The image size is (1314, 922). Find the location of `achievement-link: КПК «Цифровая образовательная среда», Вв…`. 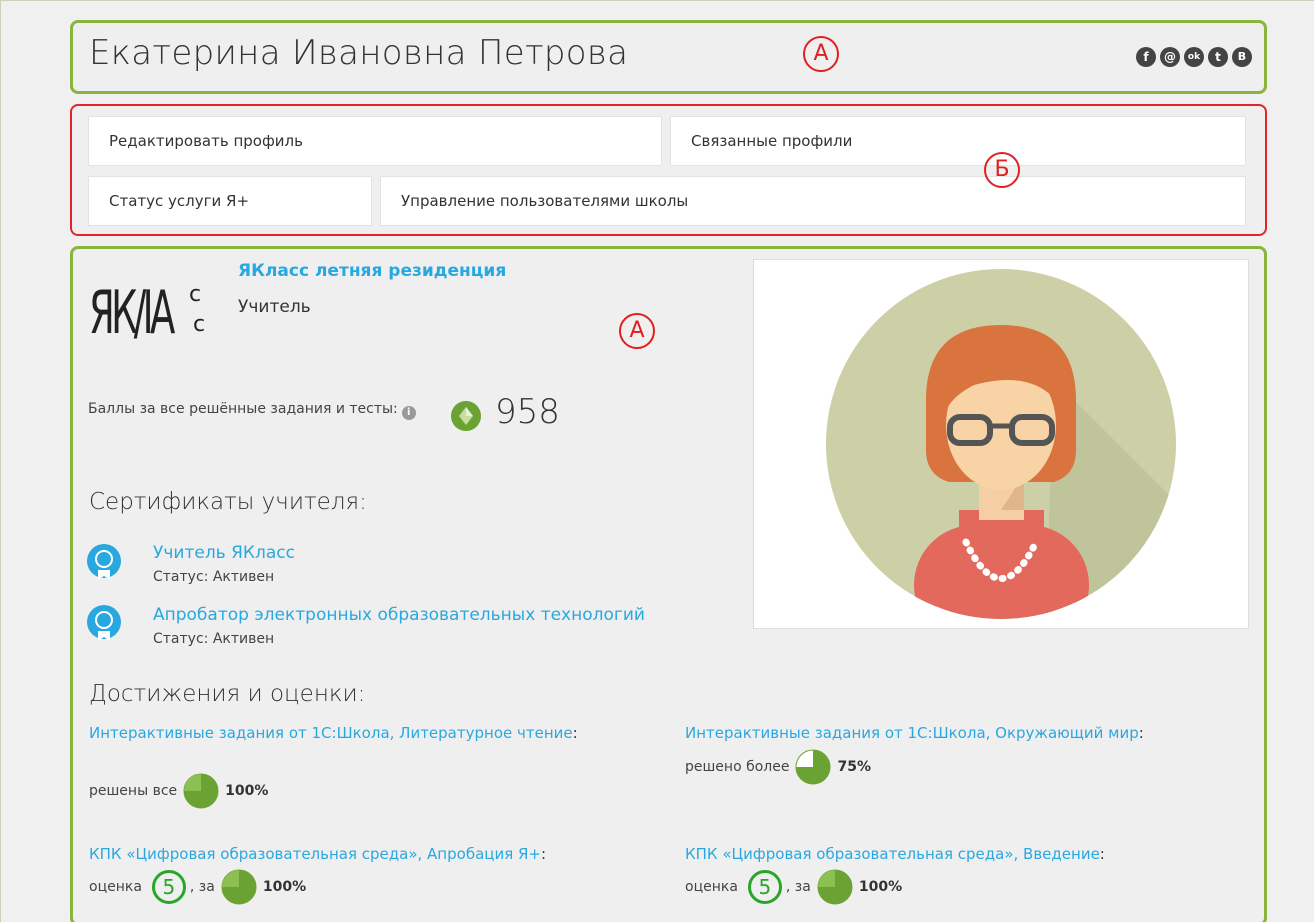

achievement-link: КПК «Цифровая образовательная среда», Вв… is located at coordinates (965, 854).